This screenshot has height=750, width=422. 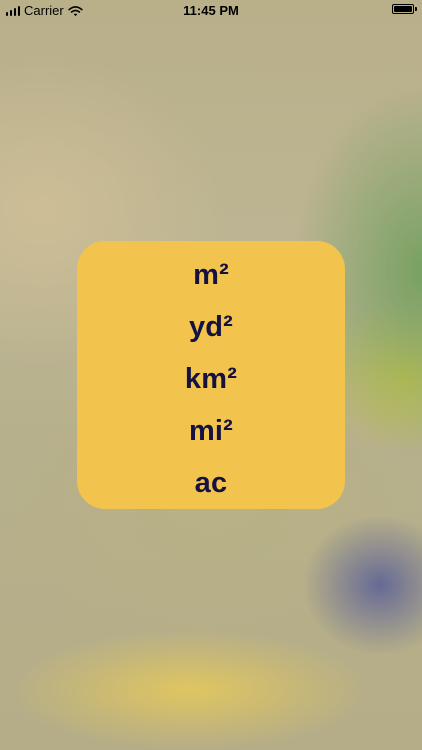 I want to click on unit-option-acres: ac, so click(x=211, y=483).